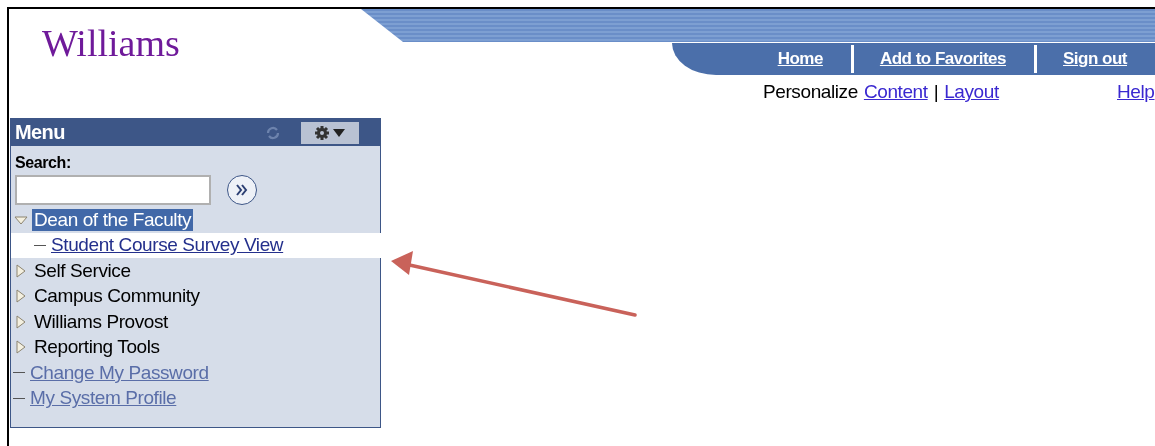 This screenshot has height=446, width=1155. I want to click on refresh-icon, so click(273, 132).